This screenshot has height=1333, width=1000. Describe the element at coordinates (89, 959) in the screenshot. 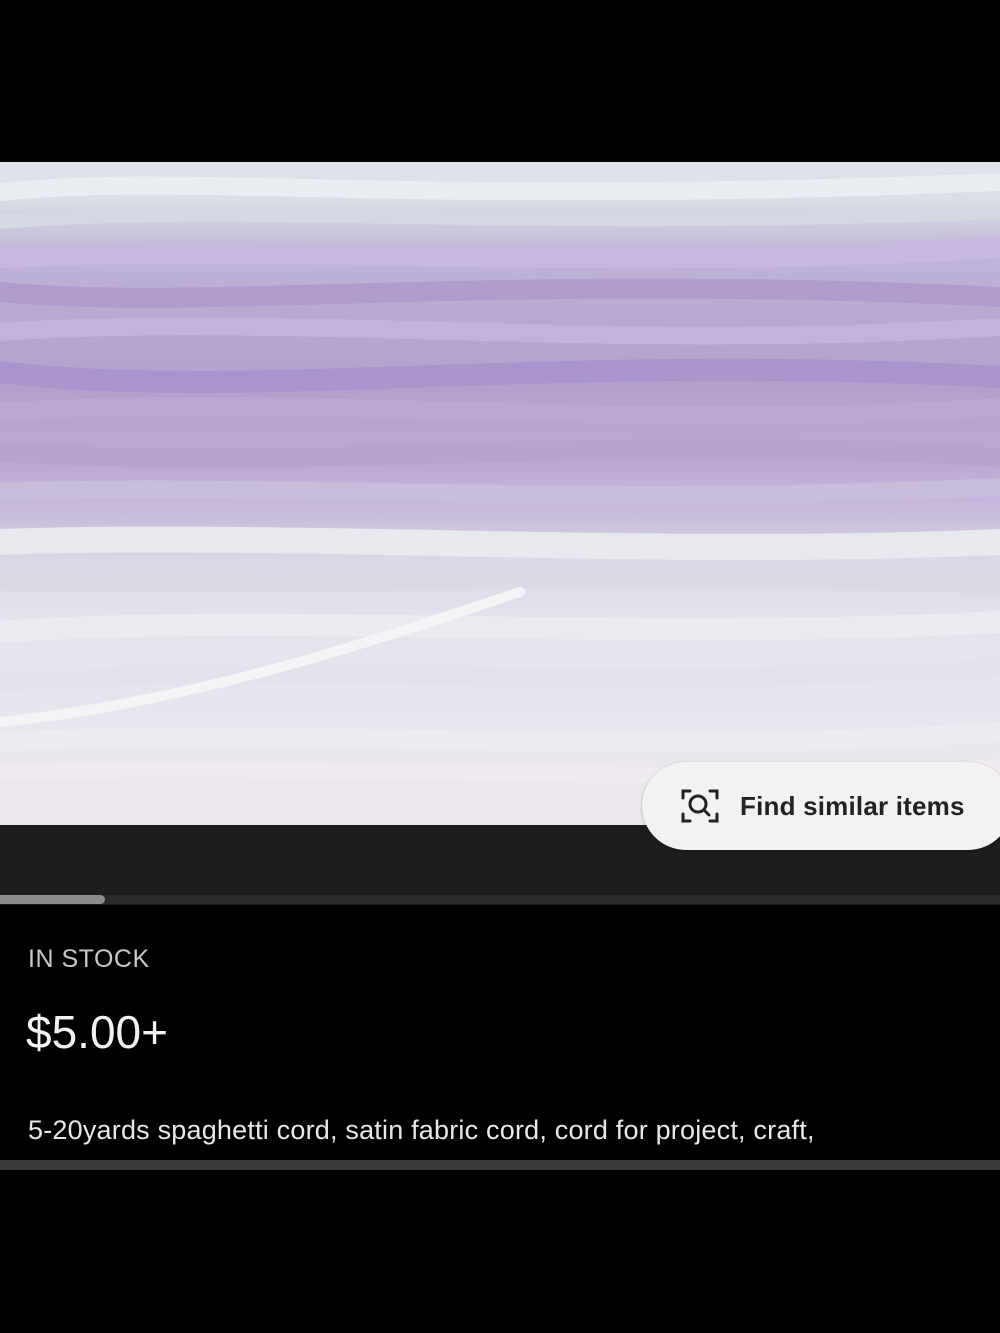

I see `stock-status: IN STOCK` at that location.